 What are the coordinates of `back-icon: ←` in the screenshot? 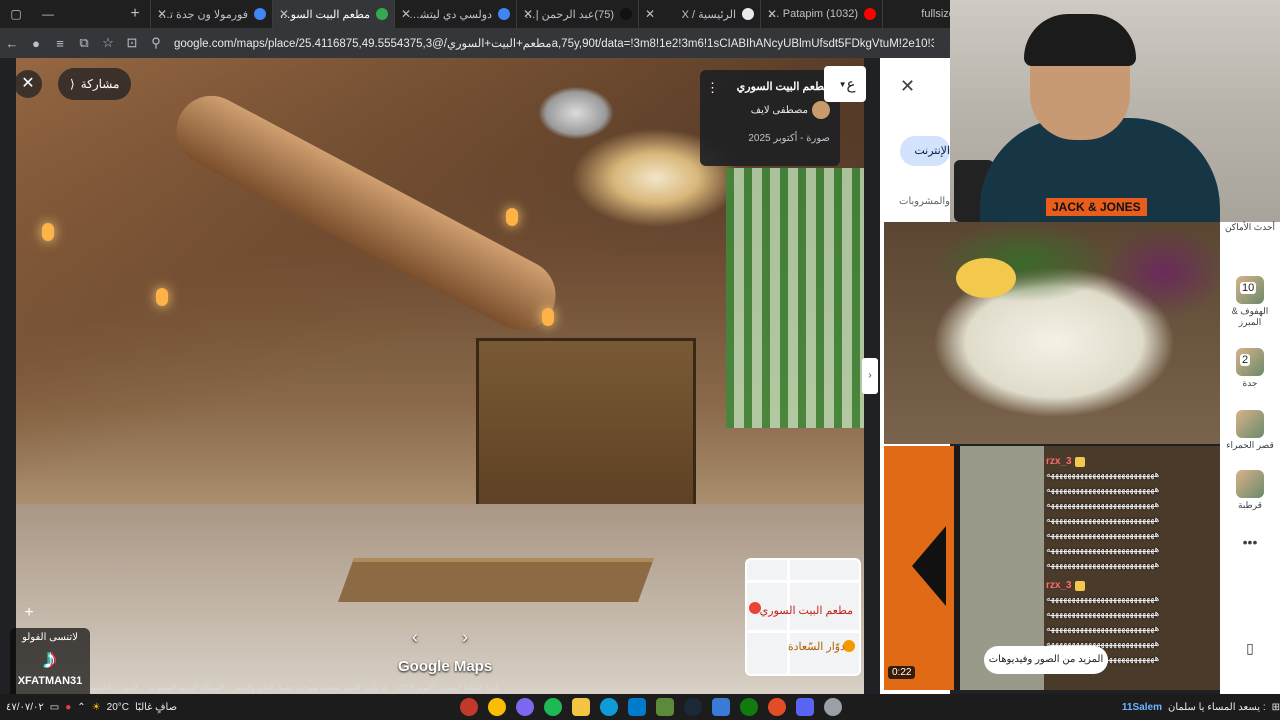 It's located at (12, 43).